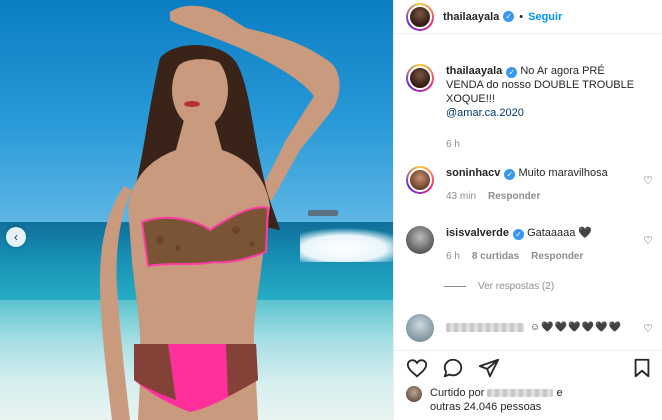 This screenshot has height=420, width=662. I want to click on caption-avatar-image, so click(420, 78).